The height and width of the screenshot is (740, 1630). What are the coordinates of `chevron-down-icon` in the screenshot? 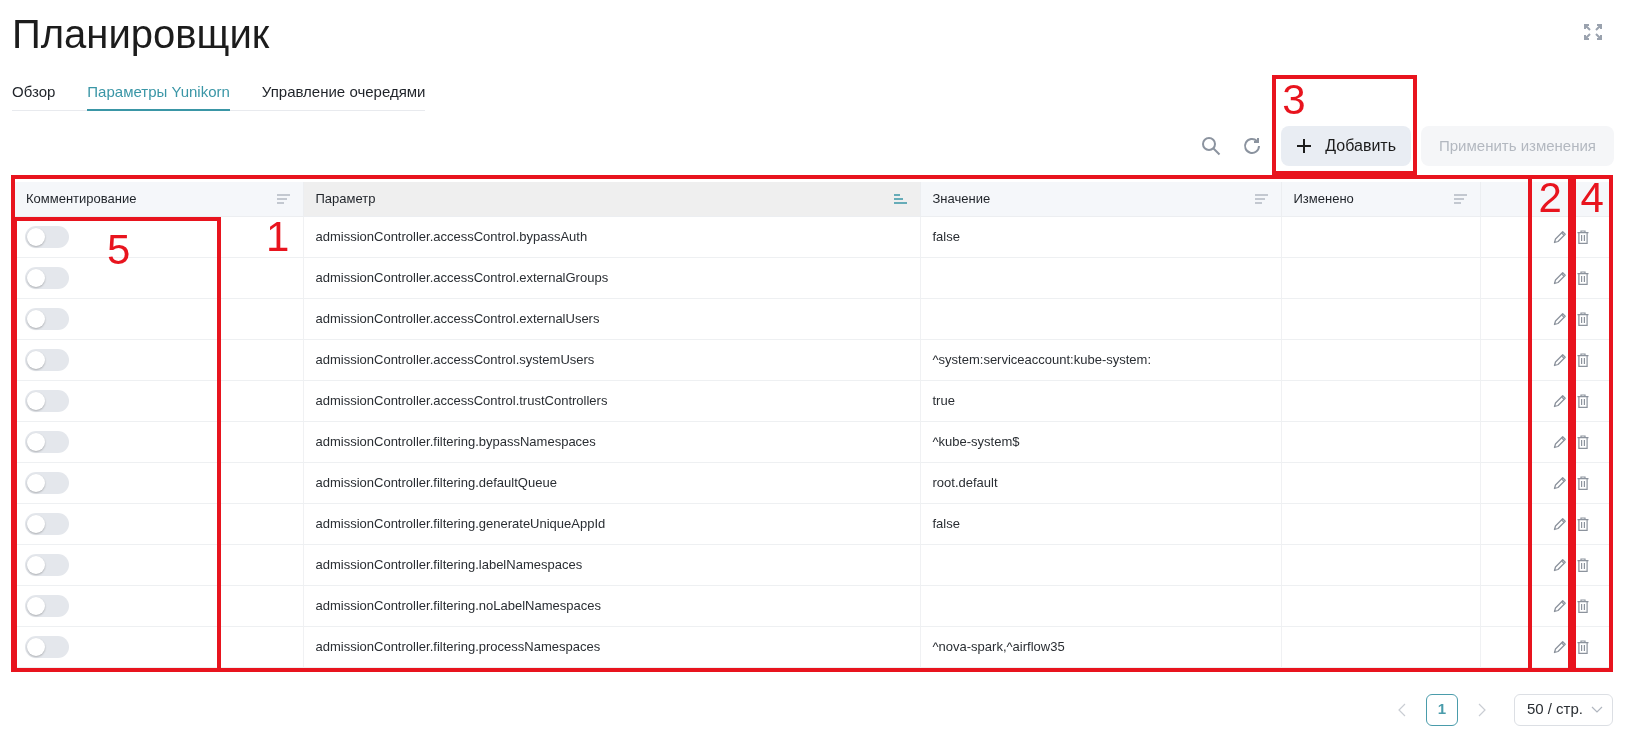 It's located at (1597, 709).